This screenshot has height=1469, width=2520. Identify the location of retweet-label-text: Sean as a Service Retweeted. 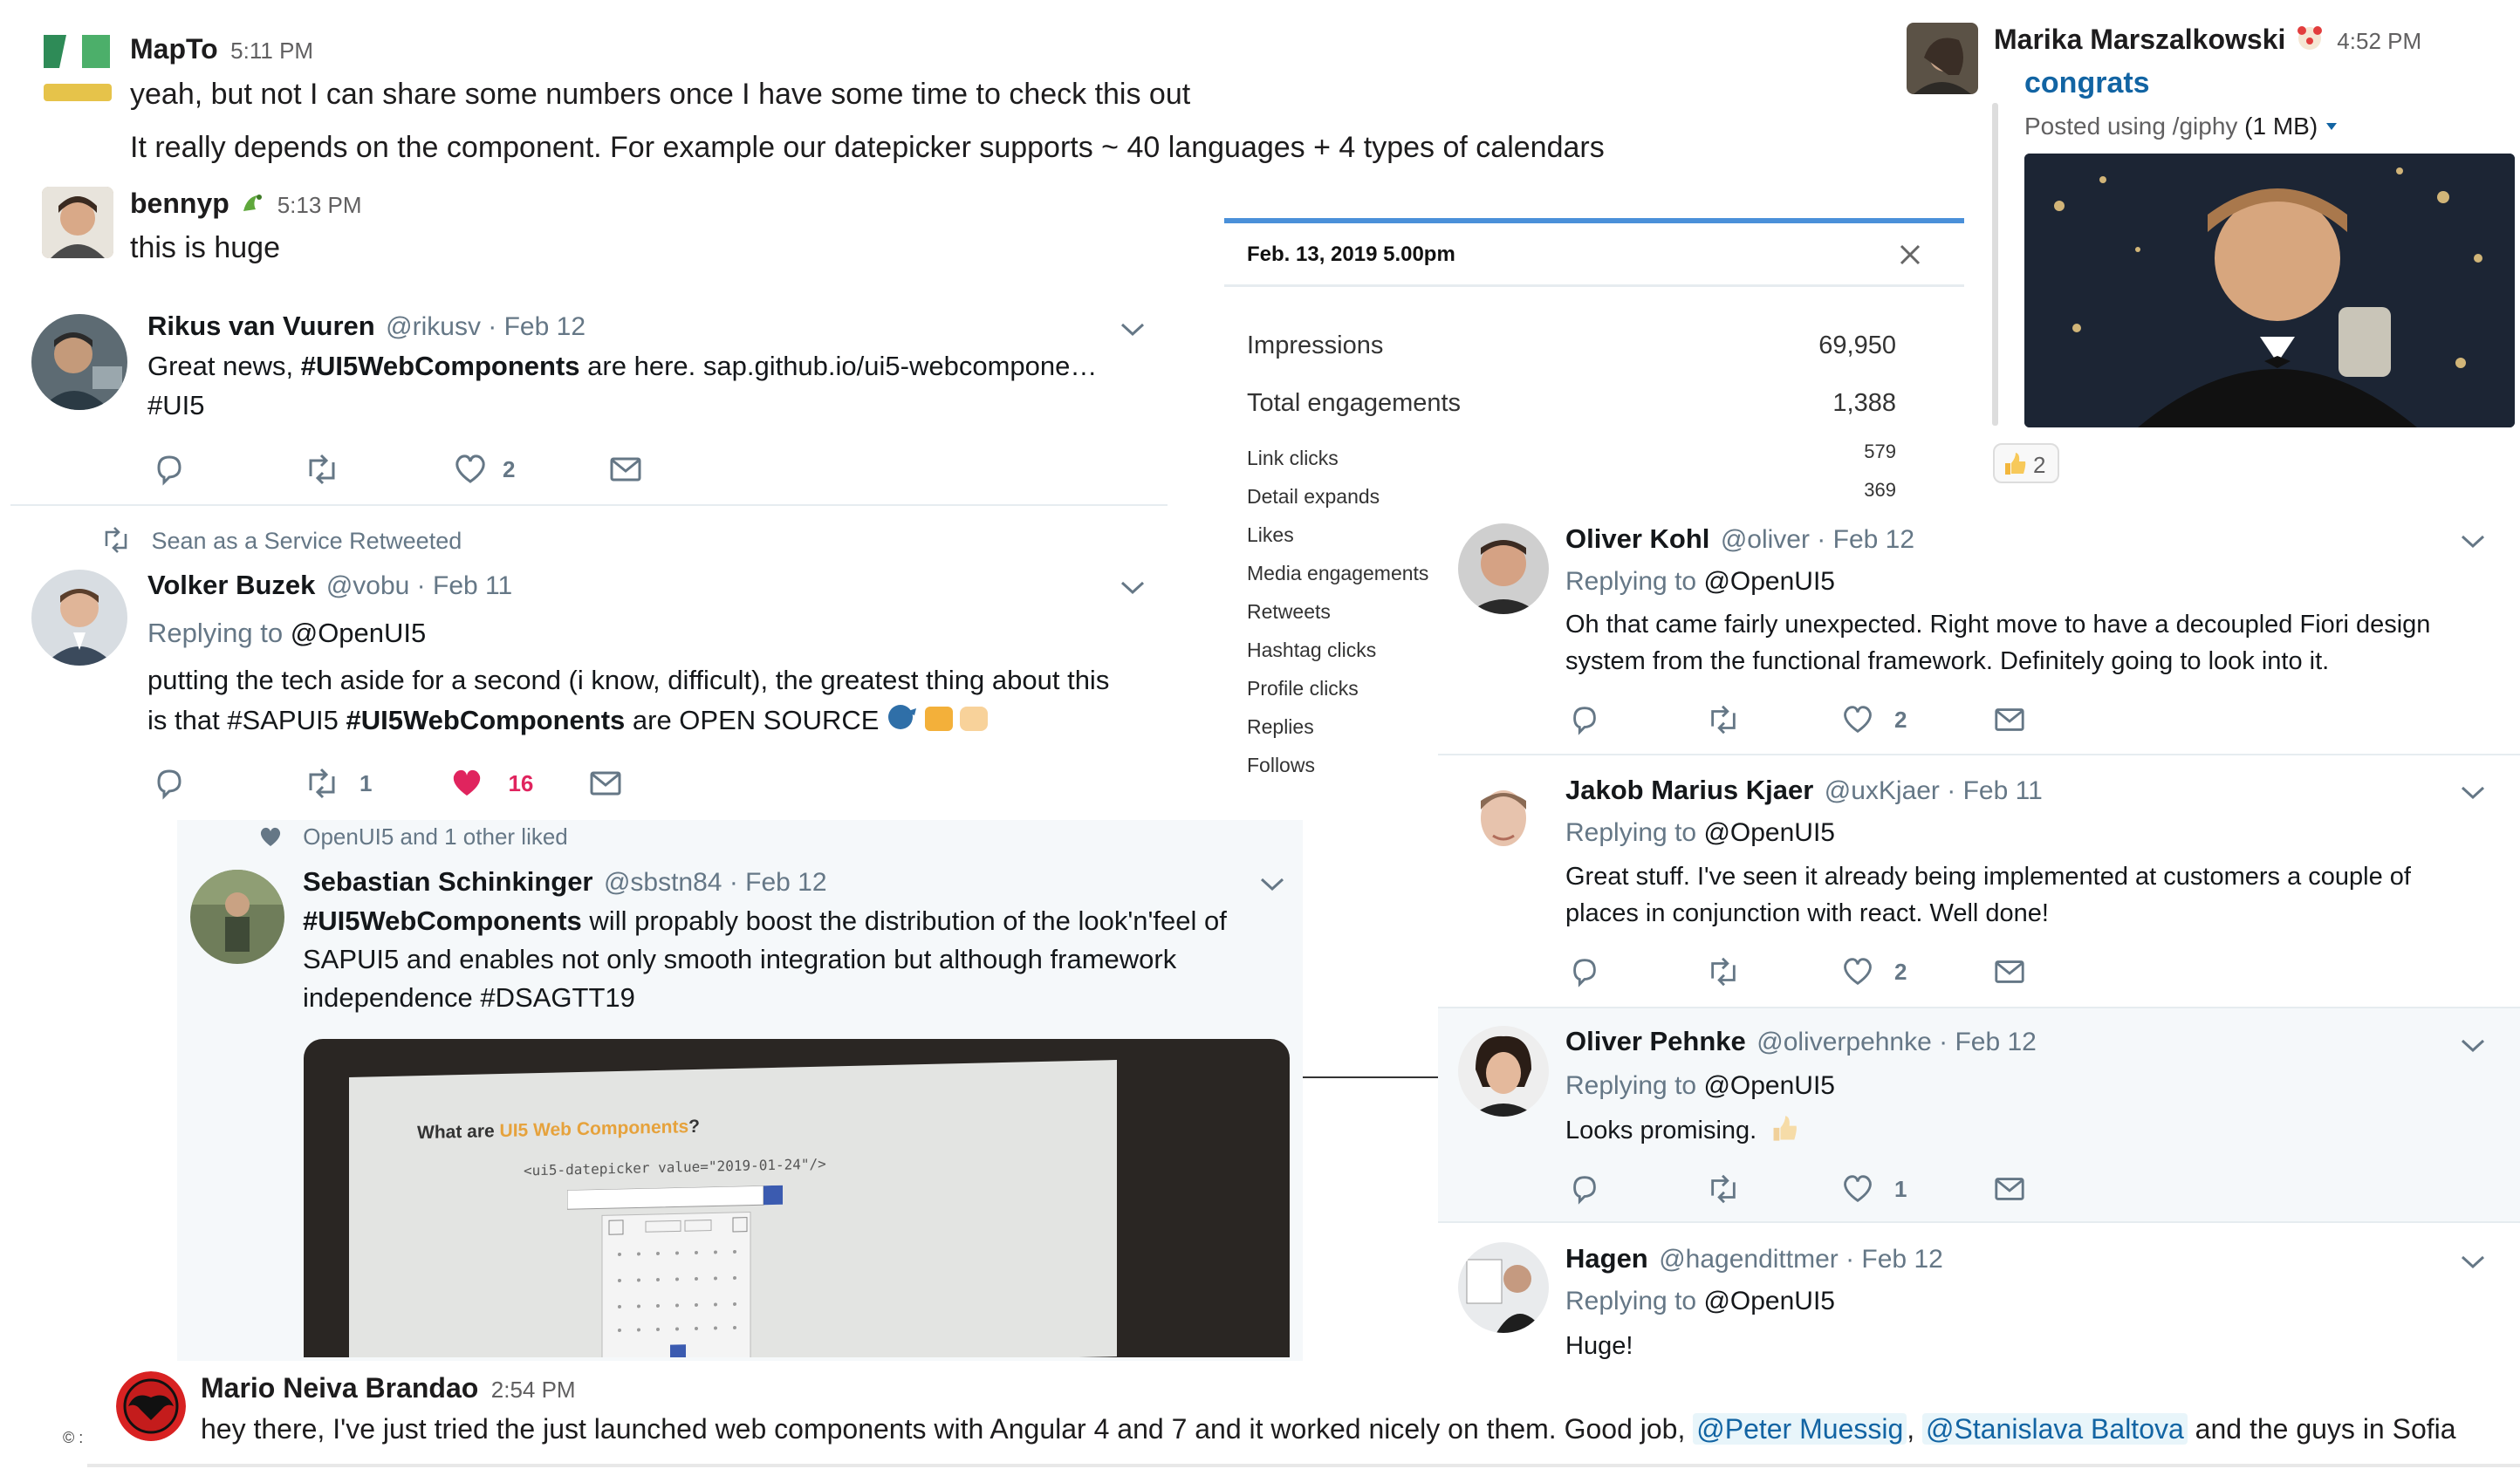
(307, 541).